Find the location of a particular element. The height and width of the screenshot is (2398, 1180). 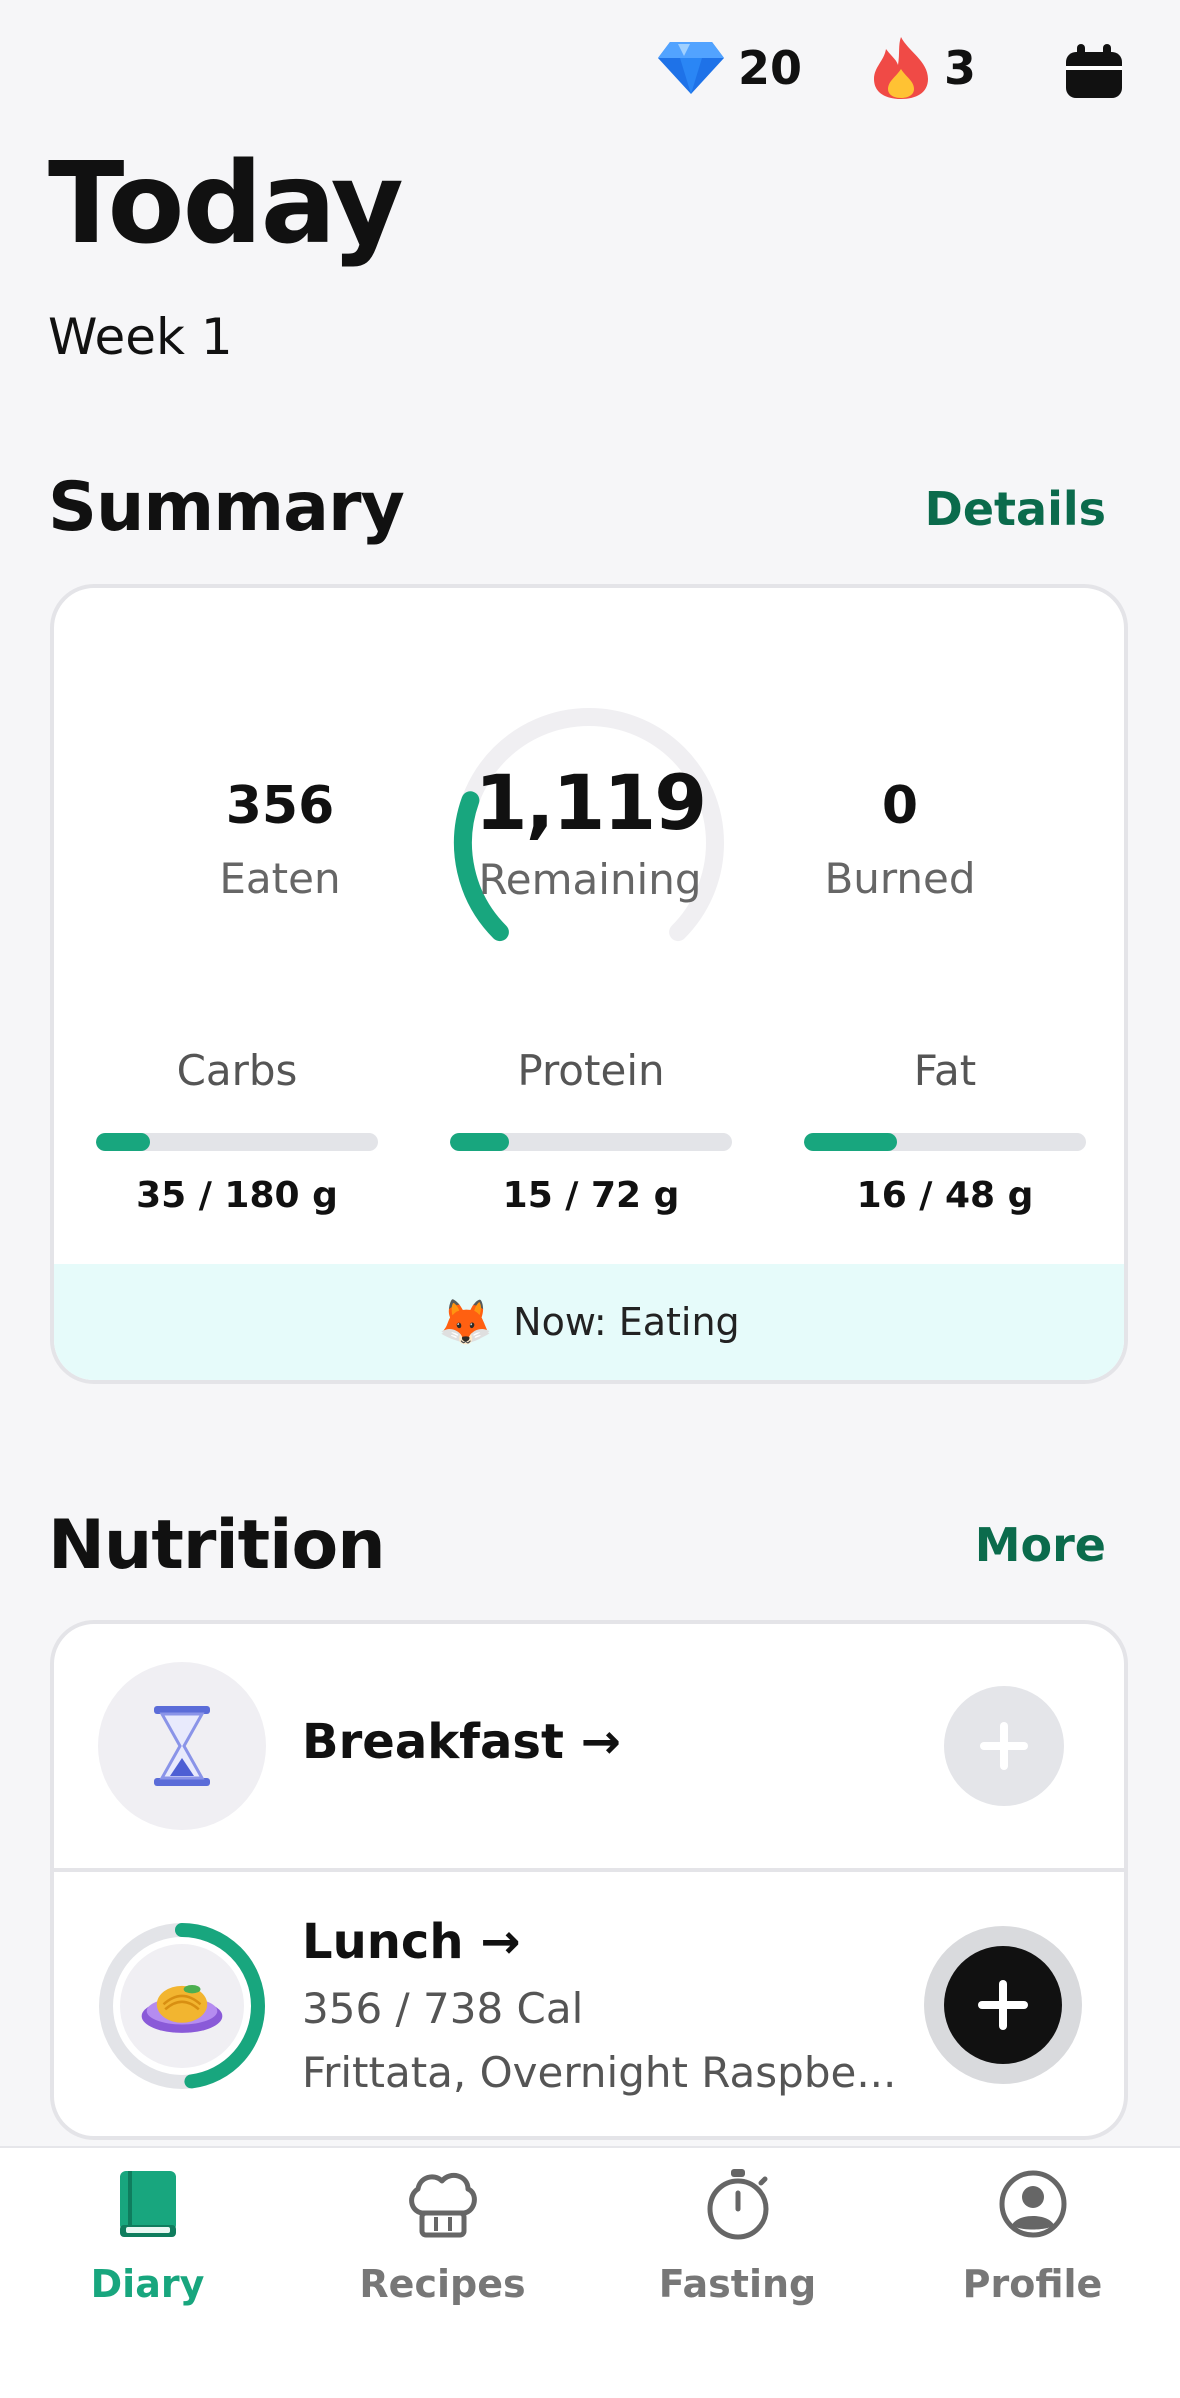

remaining-label: Remaining is located at coordinates (590, 879).